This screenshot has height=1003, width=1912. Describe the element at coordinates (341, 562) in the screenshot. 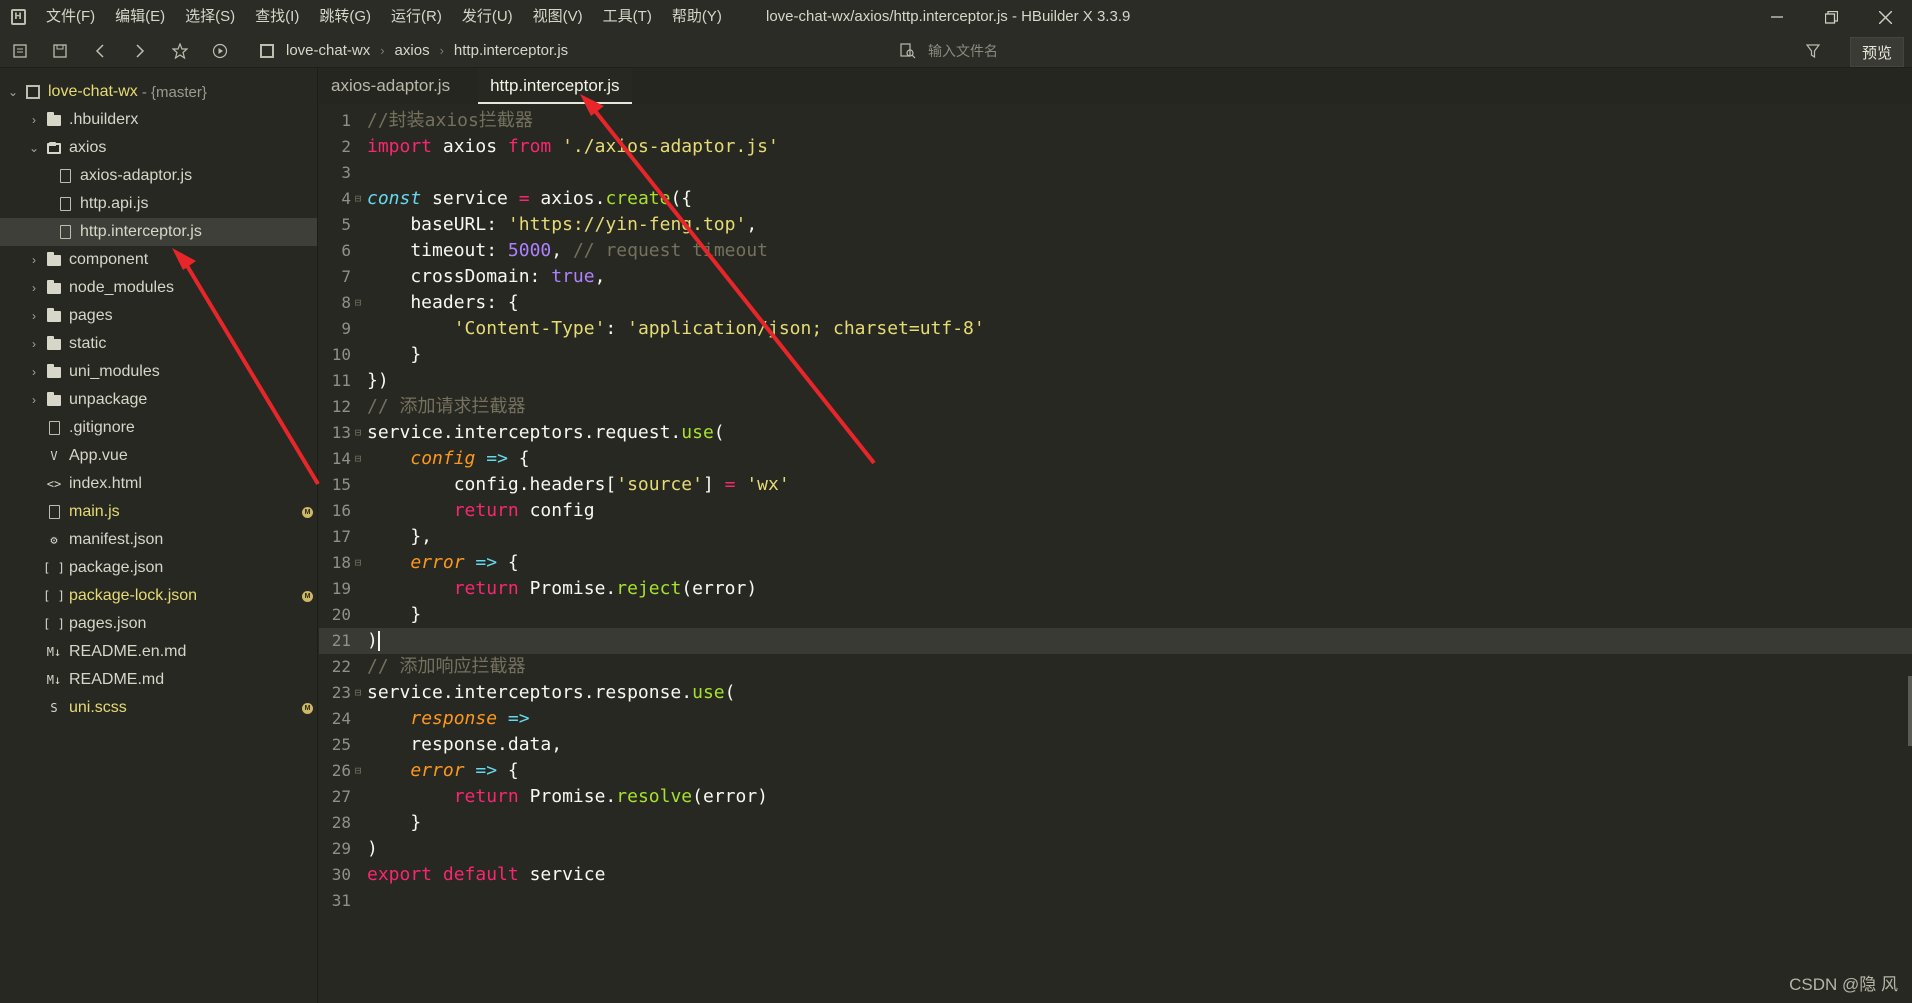

I see `line-number: 18` at that location.